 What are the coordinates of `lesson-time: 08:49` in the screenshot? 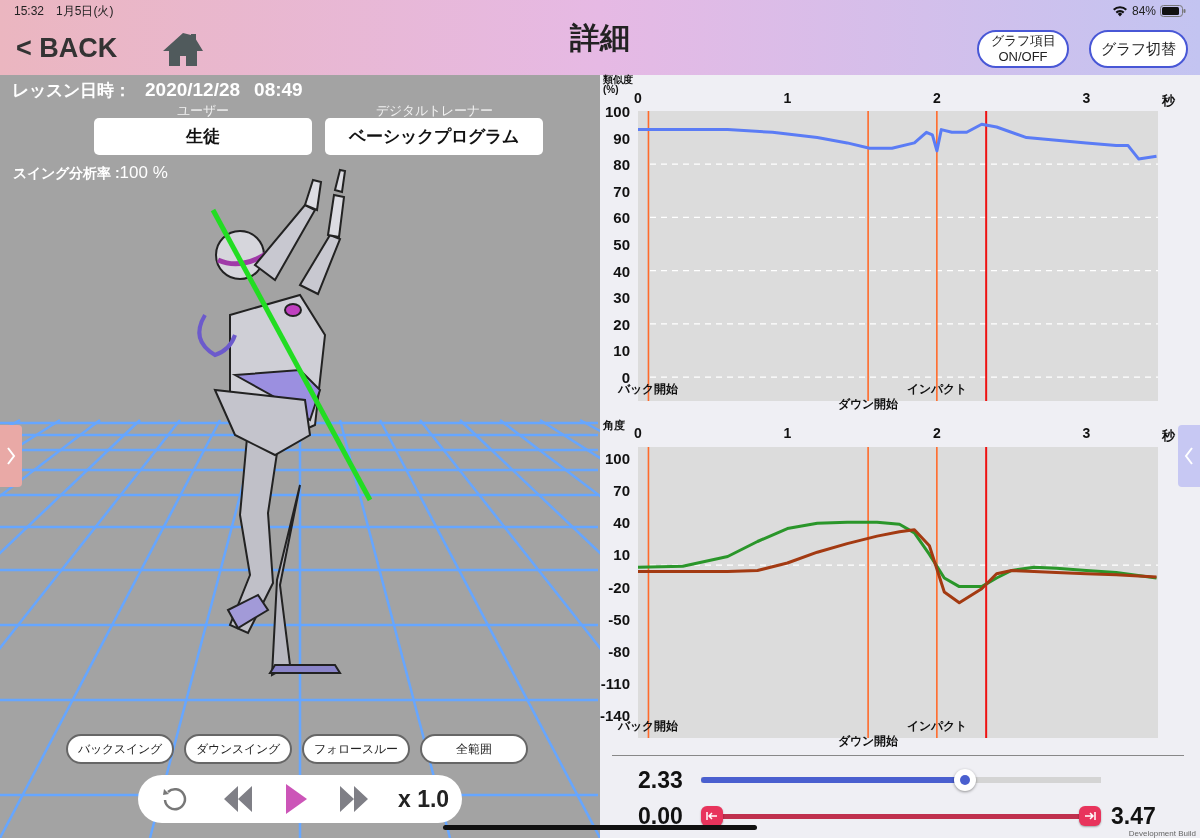 It's located at (278, 90).